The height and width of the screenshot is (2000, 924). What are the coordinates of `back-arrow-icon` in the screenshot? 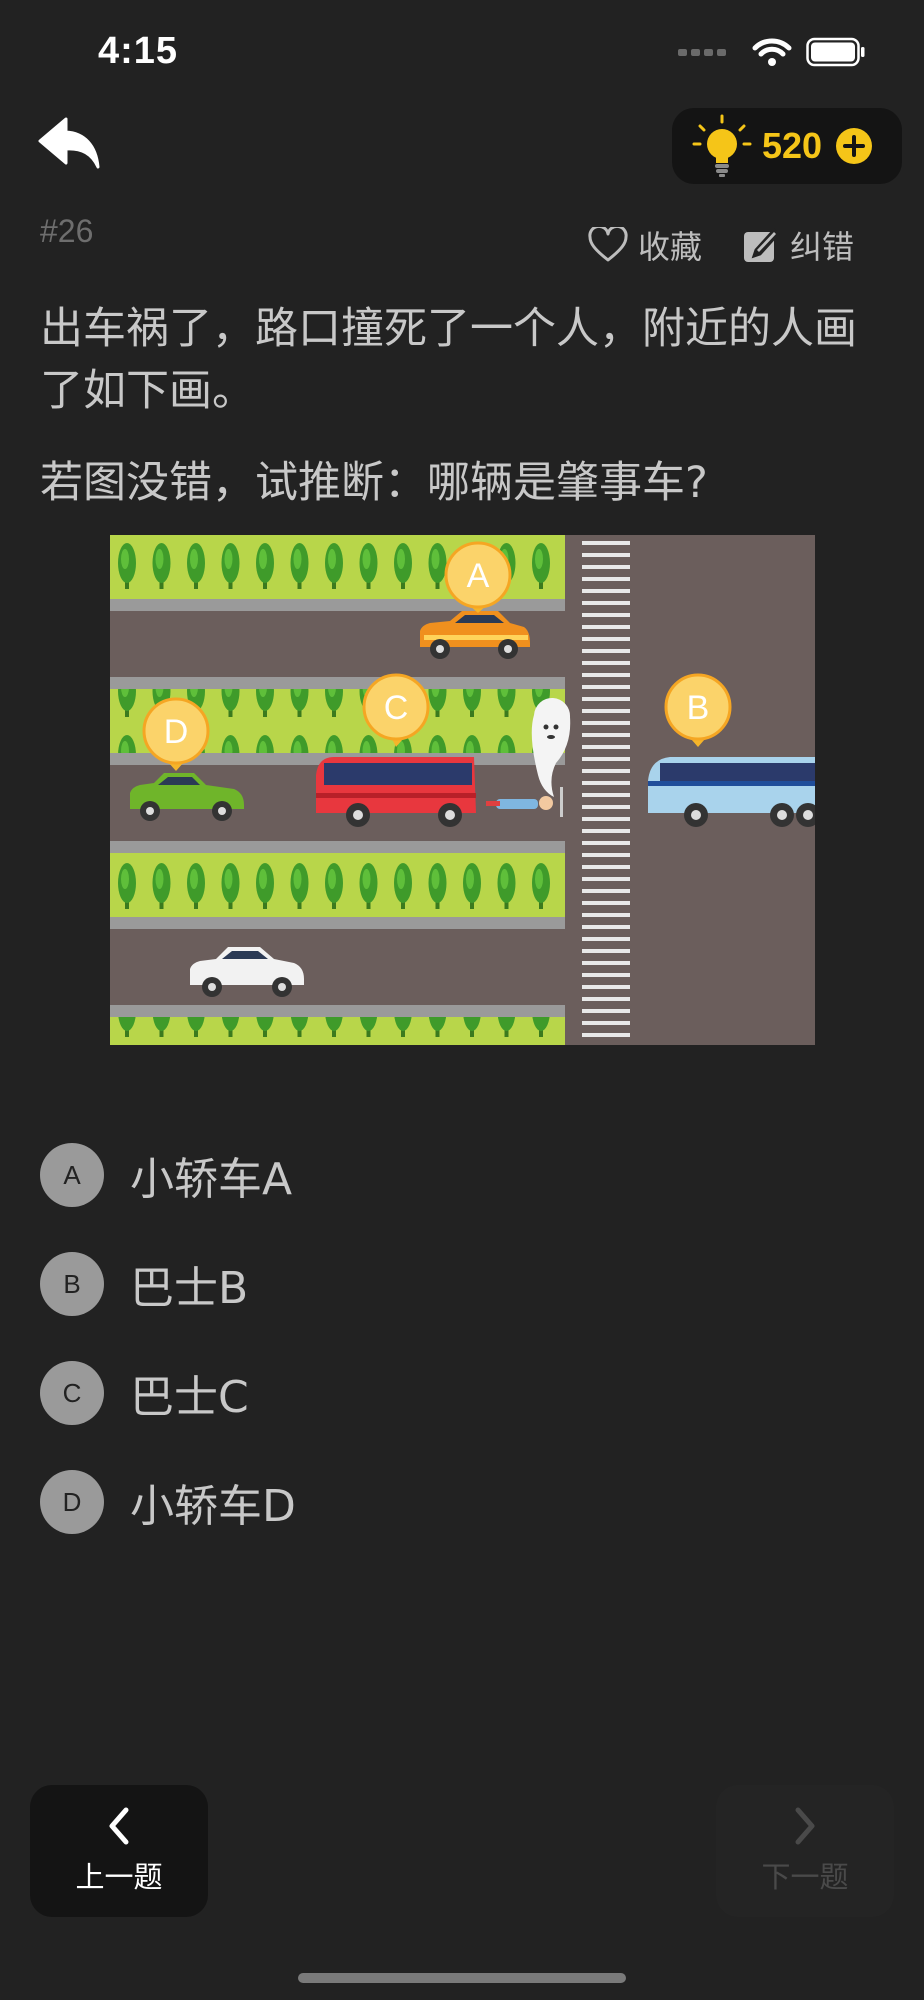 It's located at (69, 143).